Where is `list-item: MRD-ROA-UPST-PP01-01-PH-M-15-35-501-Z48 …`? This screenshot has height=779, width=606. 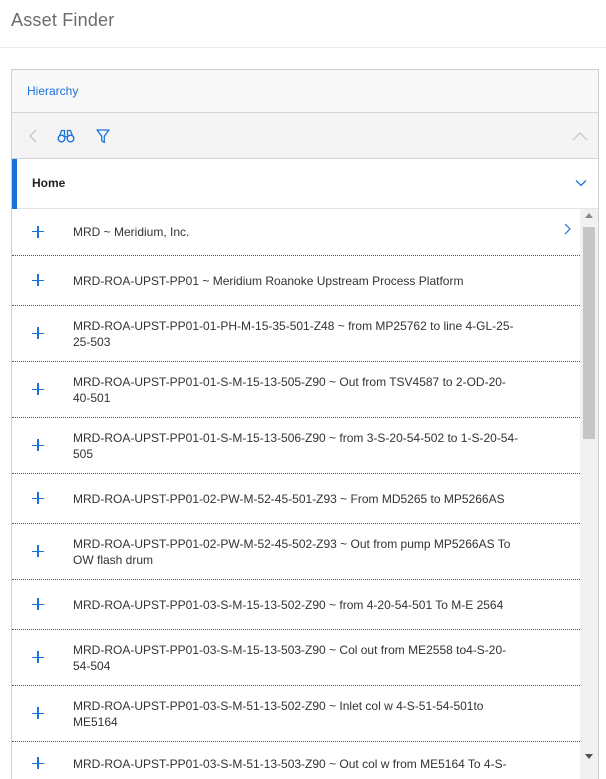 list-item: MRD-ROA-UPST-PP01-01-PH-M-15-35-501-Z48 … is located at coordinates (296, 334).